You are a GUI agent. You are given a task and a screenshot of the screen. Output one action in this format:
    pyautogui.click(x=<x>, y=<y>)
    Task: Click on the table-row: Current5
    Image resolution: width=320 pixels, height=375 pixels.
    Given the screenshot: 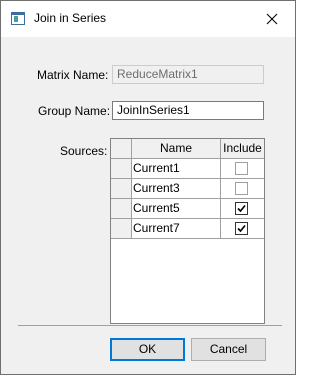 What is the action you would take?
    pyautogui.click(x=187, y=209)
    